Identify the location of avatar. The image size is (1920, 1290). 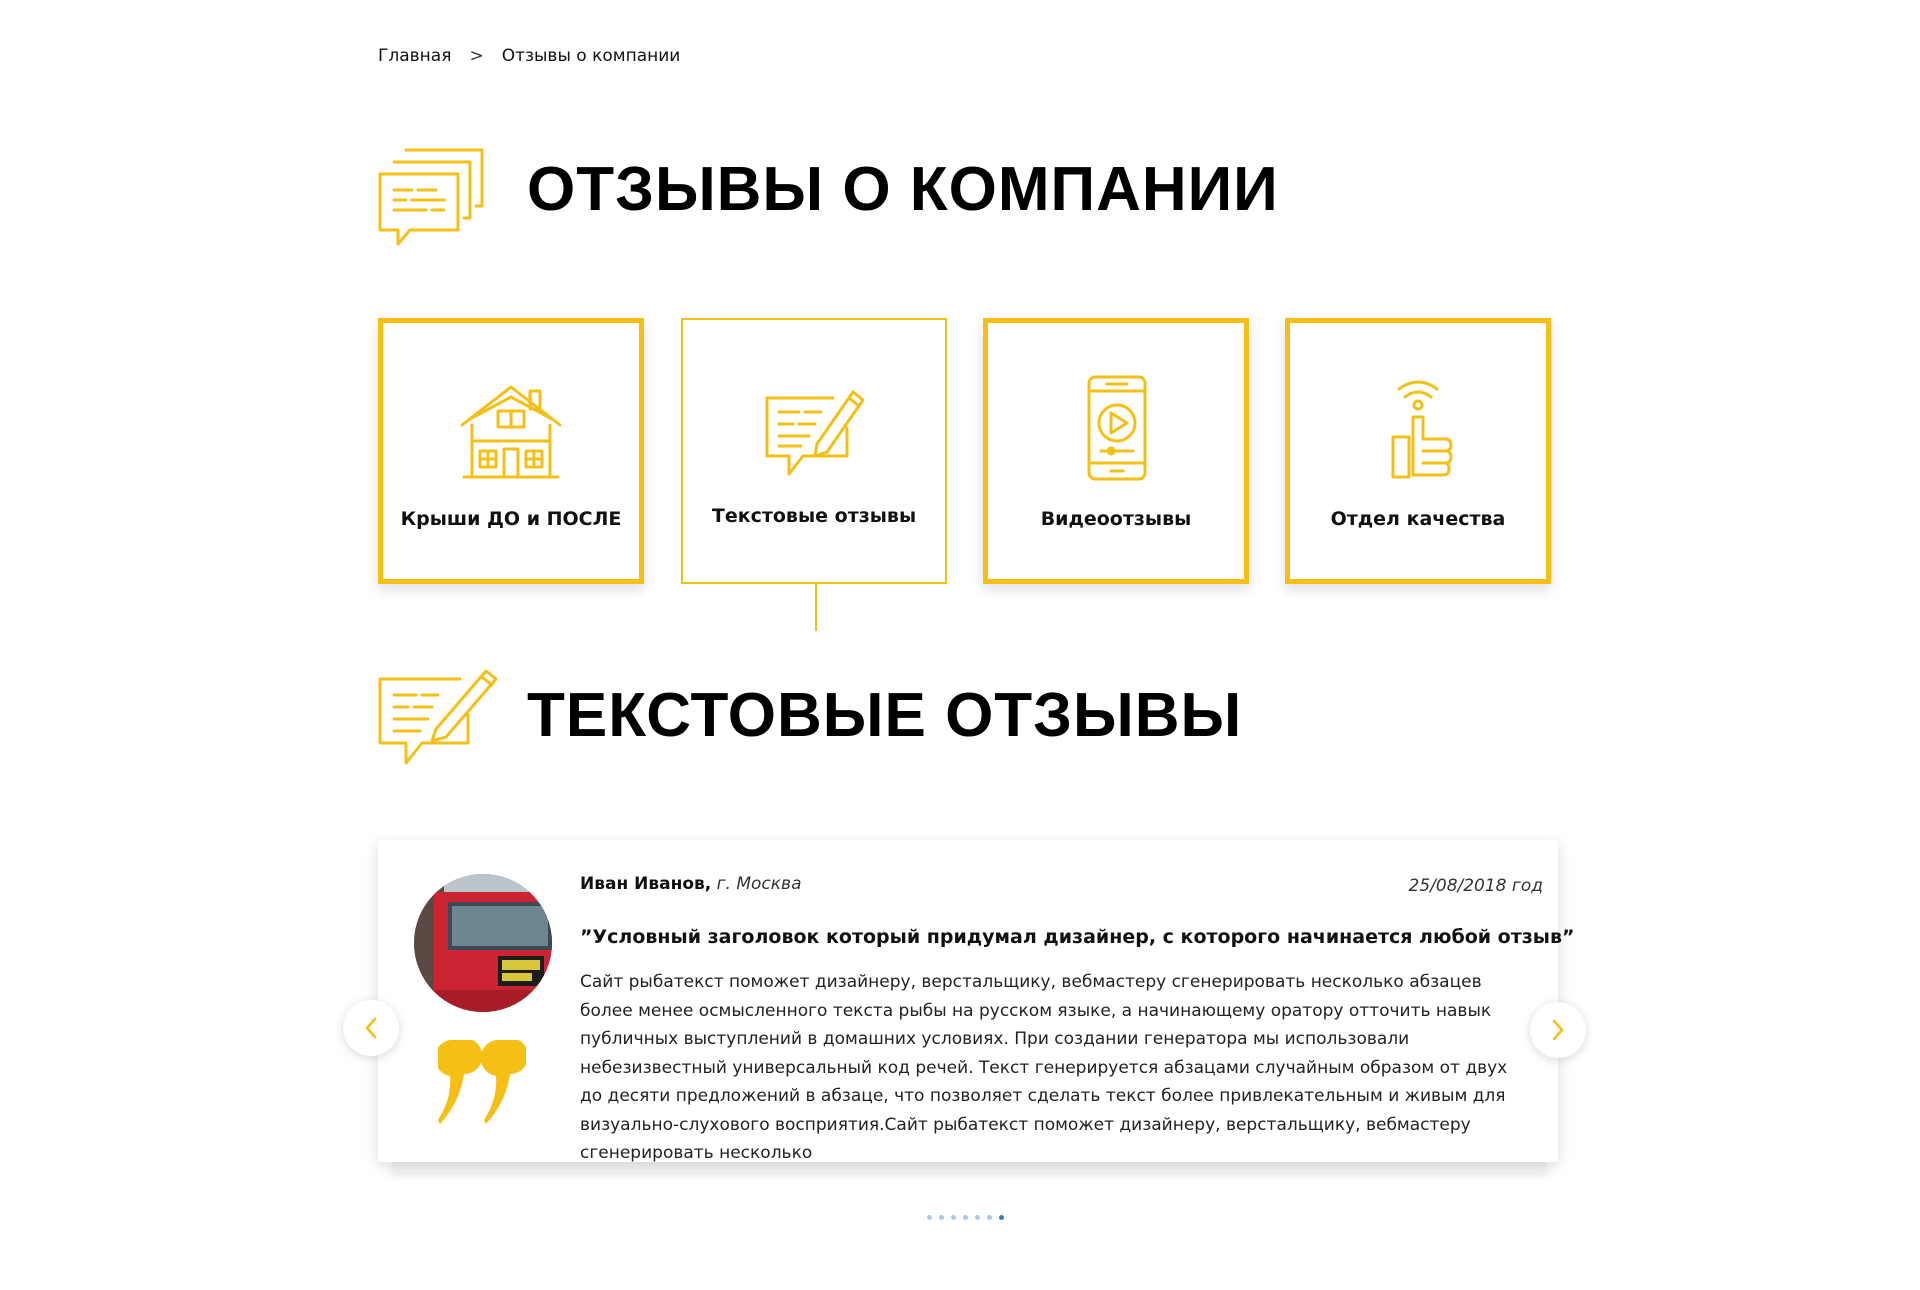
(483, 943).